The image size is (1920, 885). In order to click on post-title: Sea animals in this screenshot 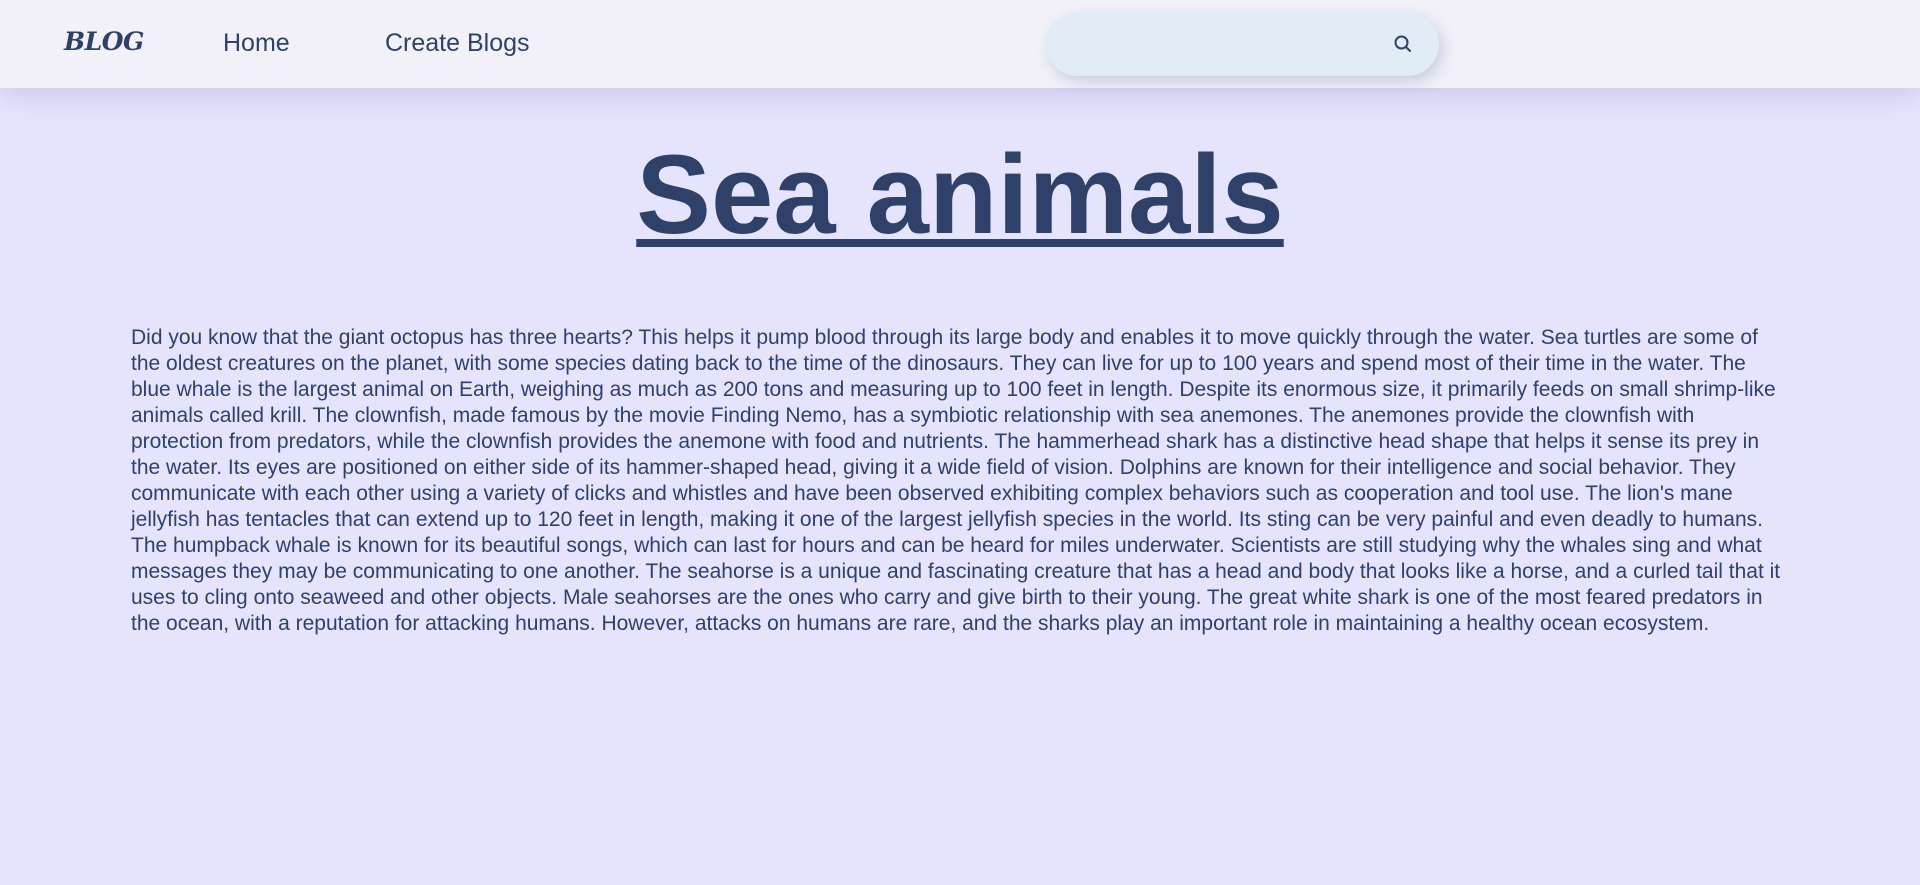, I will do `click(960, 195)`.